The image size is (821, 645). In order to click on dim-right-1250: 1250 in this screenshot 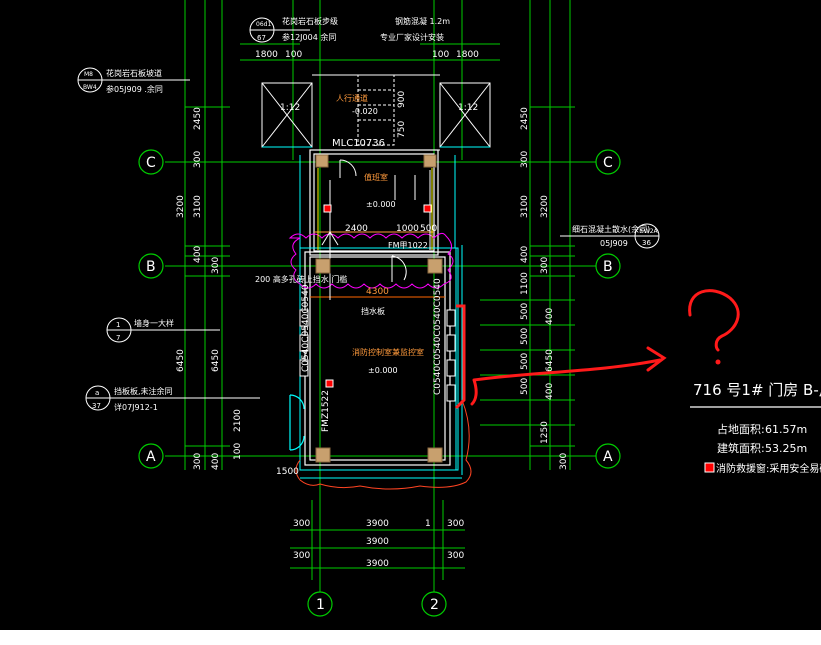, I will do `click(545, 432)`.